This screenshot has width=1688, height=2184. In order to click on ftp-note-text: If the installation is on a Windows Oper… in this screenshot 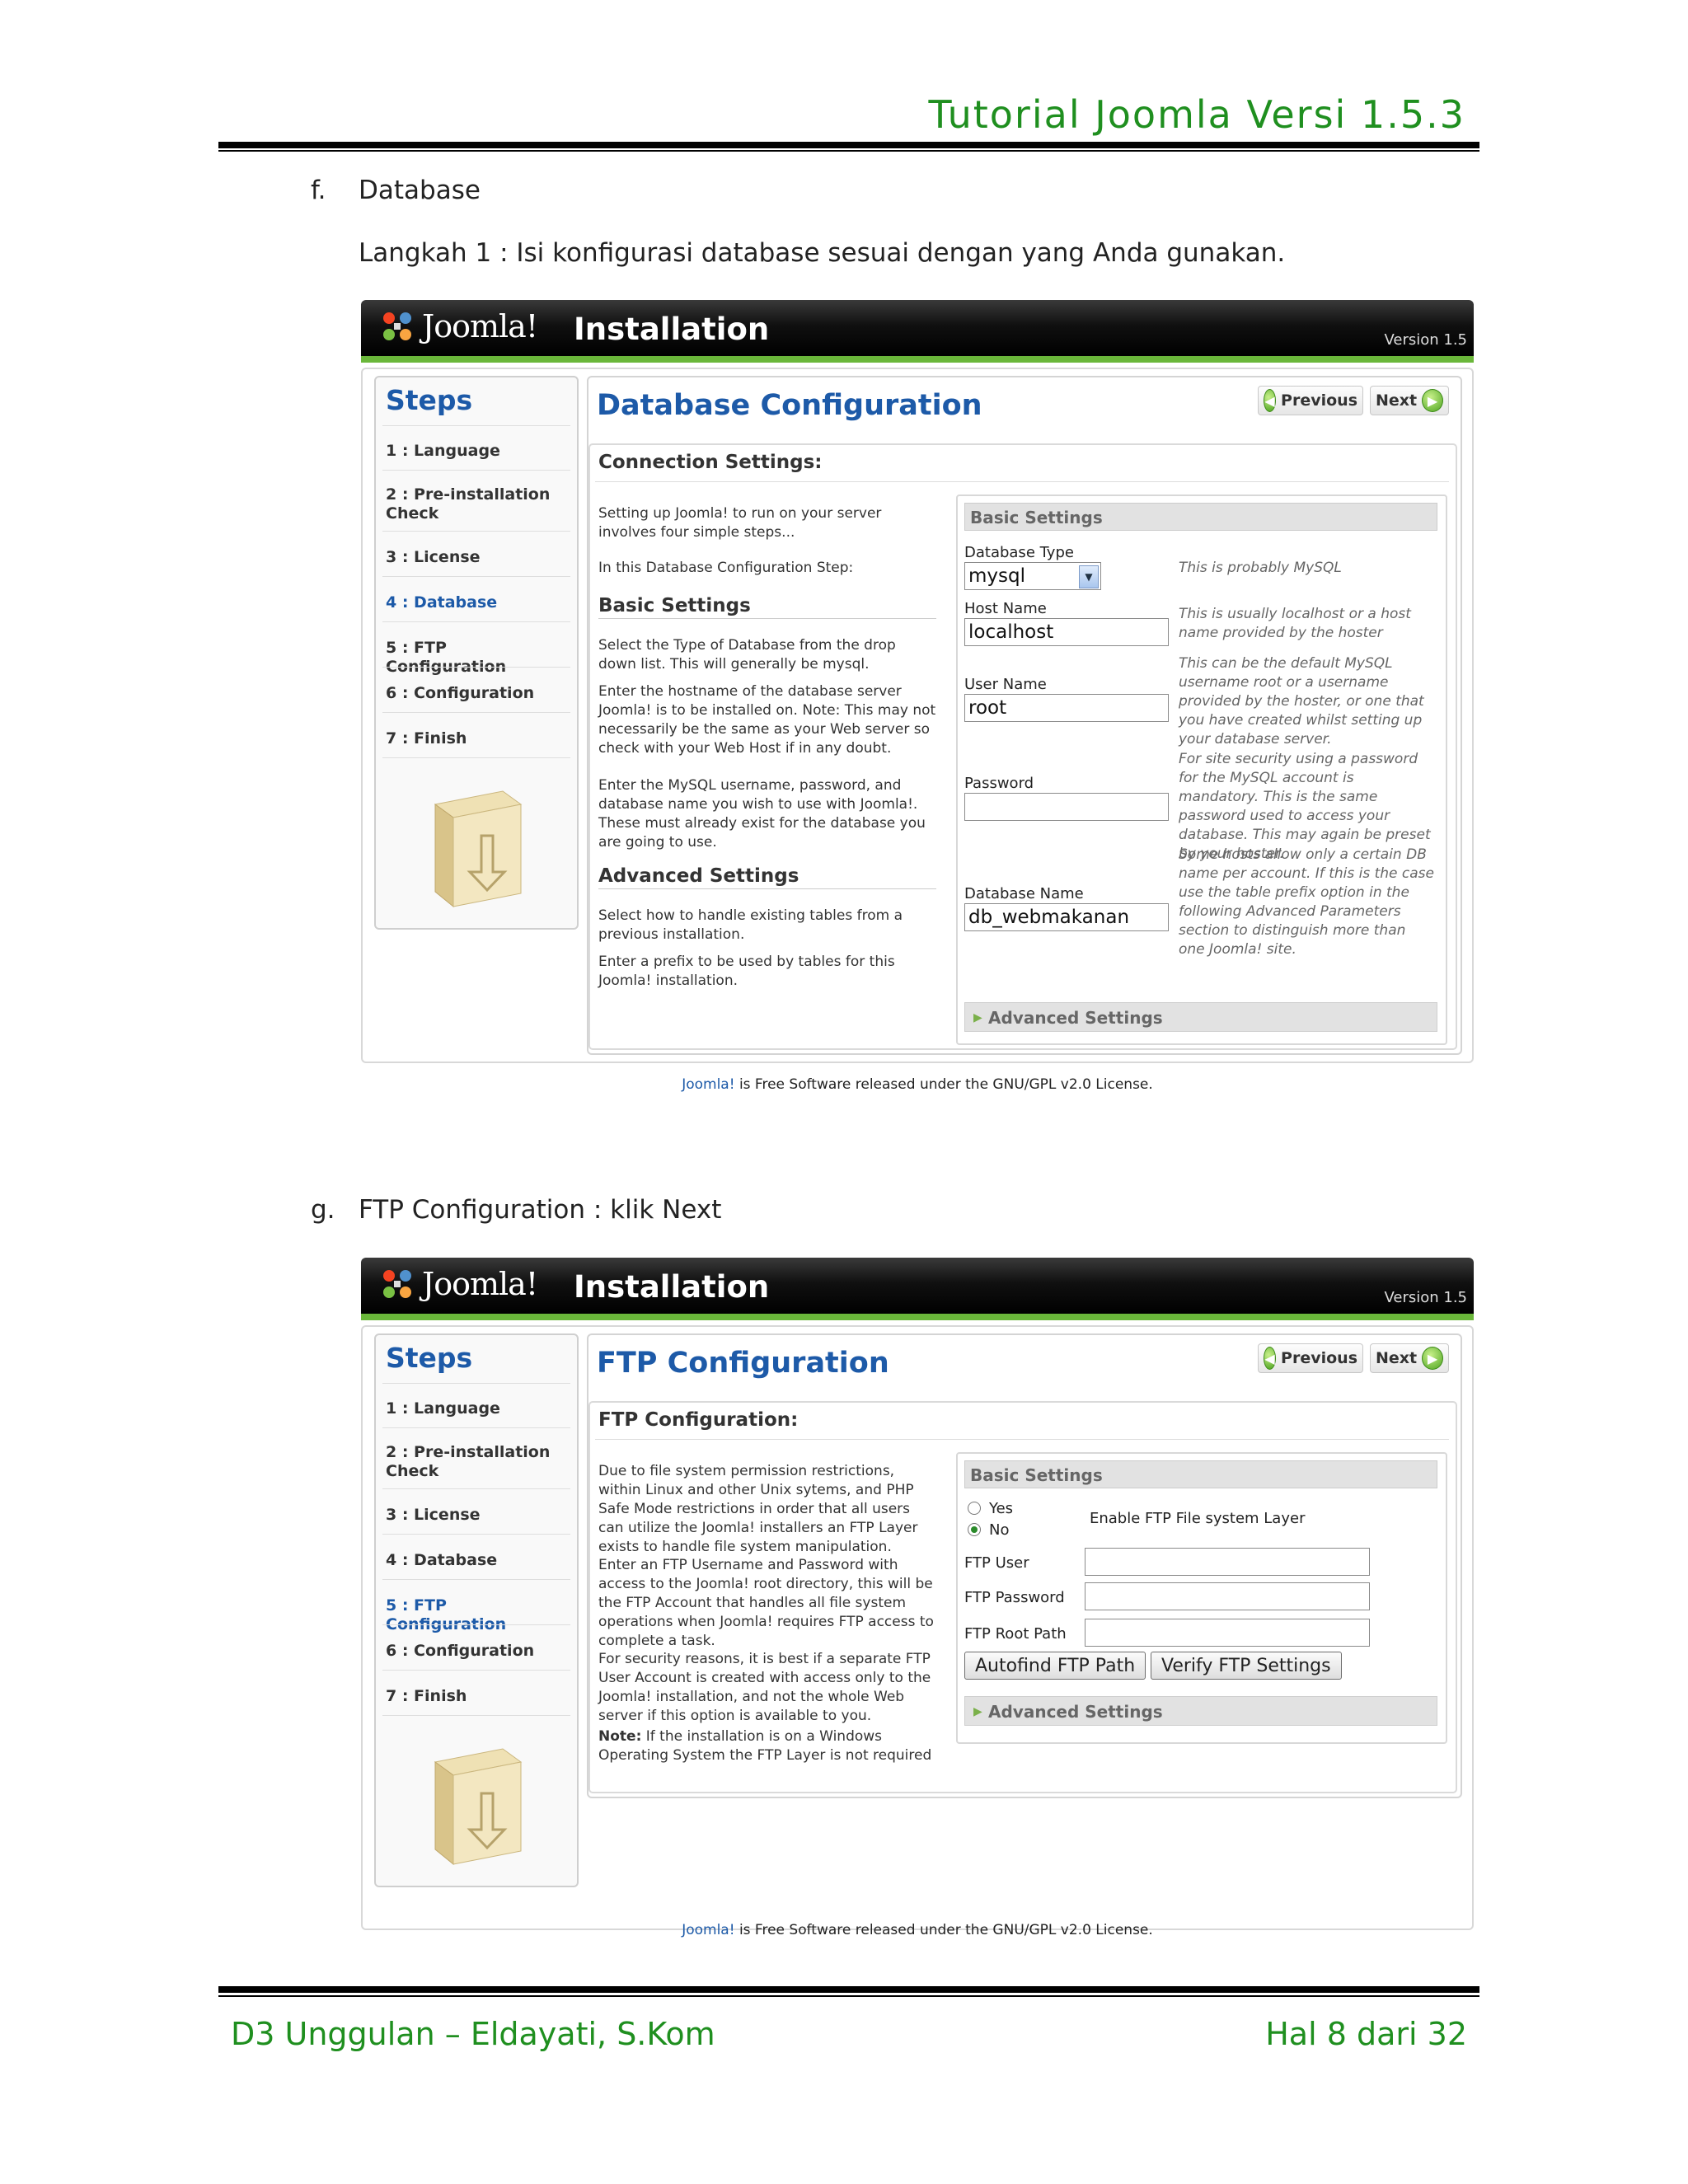, I will do `click(765, 1746)`.